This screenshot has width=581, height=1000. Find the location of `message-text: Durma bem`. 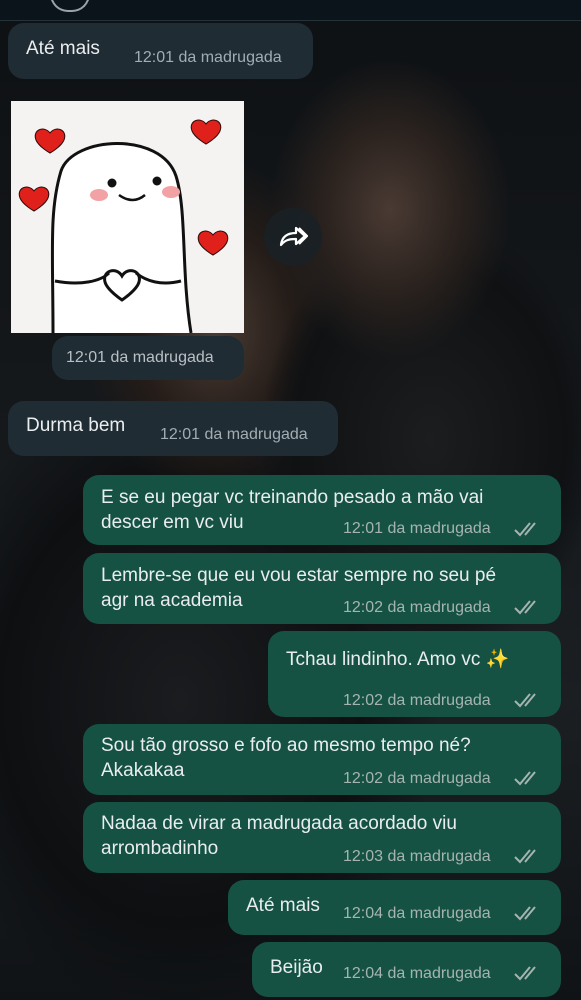

message-text: Durma bem is located at coordinates (76, 425).